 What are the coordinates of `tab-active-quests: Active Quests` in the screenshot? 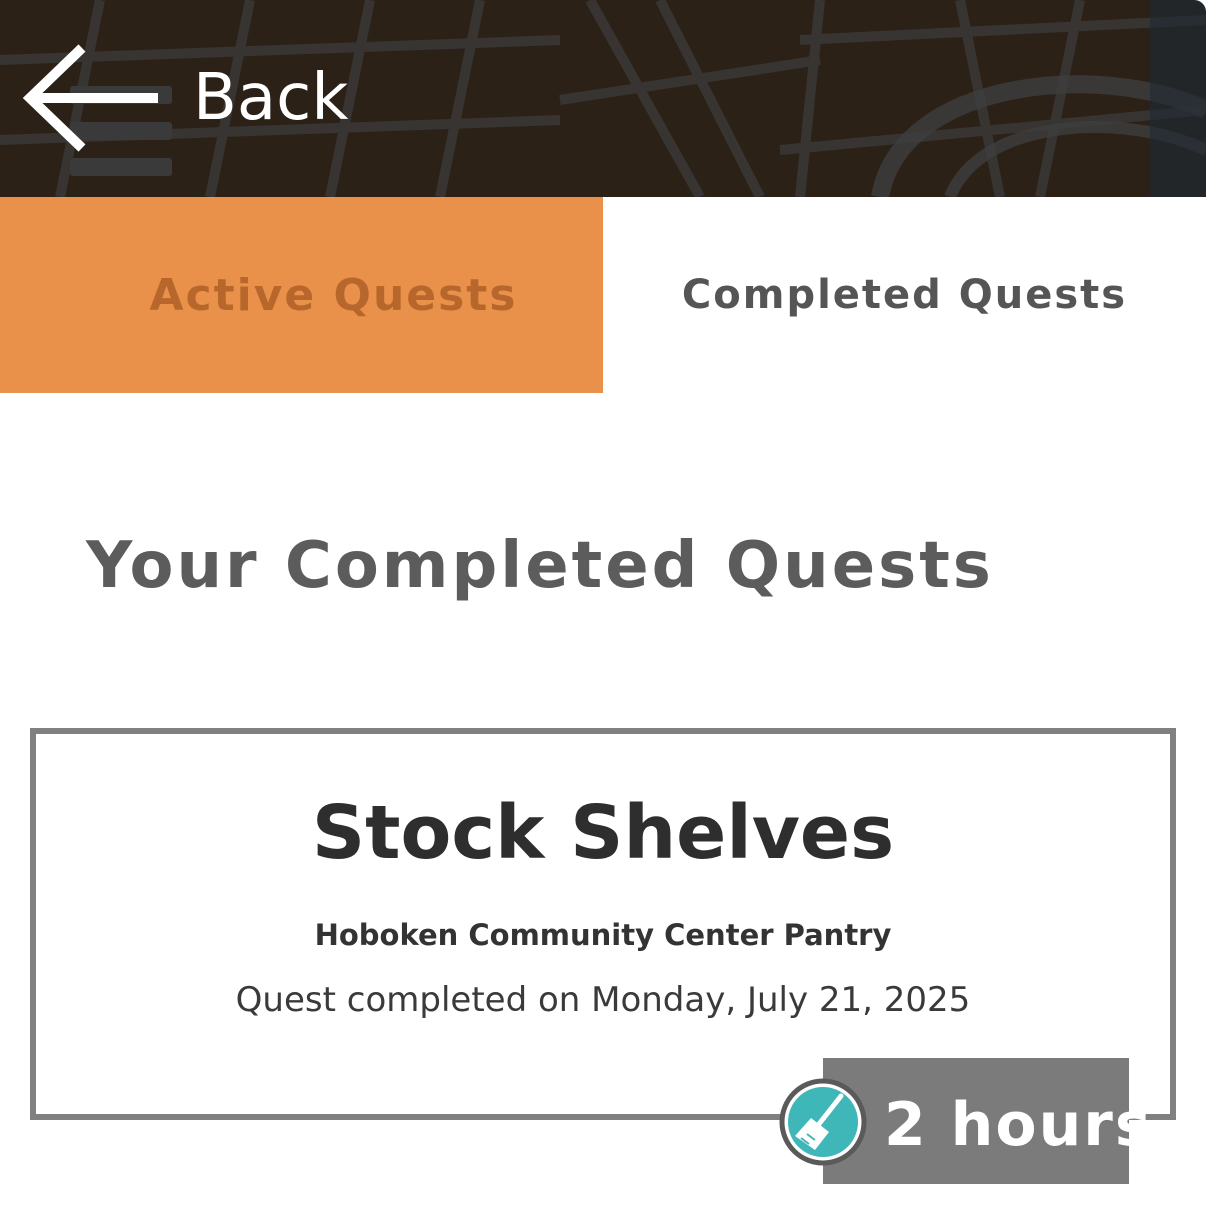 It's located at (301, 295).